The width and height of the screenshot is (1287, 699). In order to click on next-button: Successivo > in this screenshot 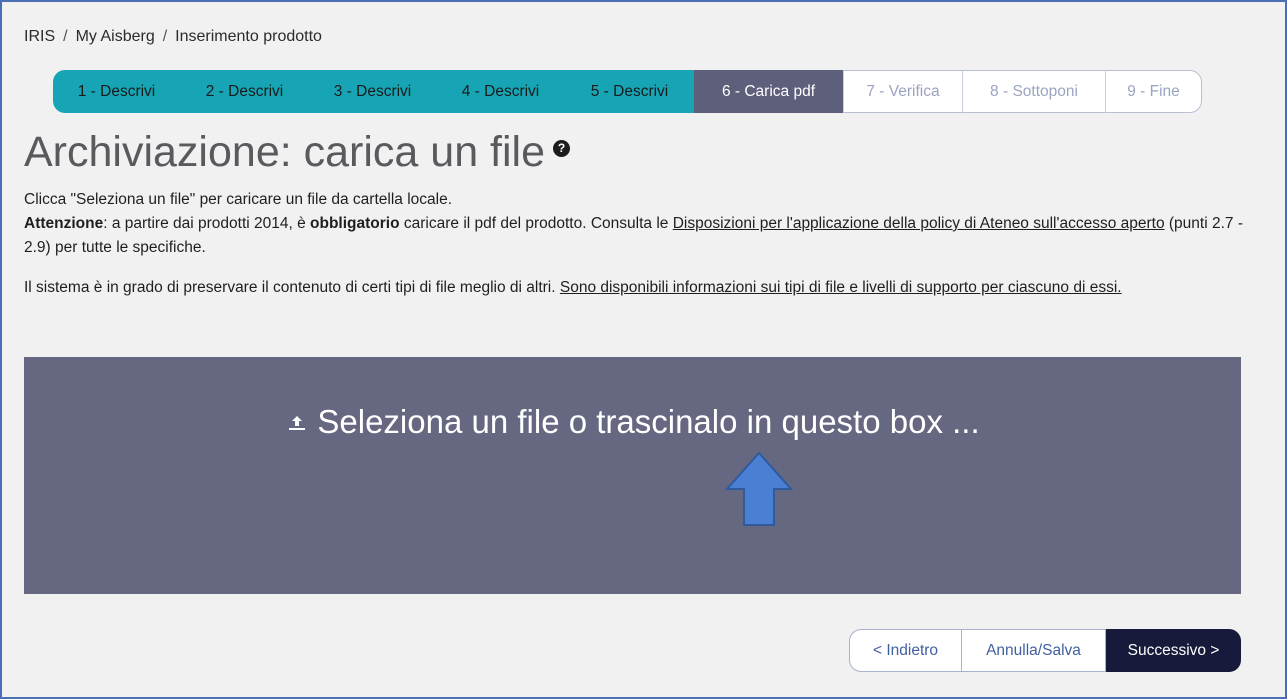, I will do `click(1173, 650)`.